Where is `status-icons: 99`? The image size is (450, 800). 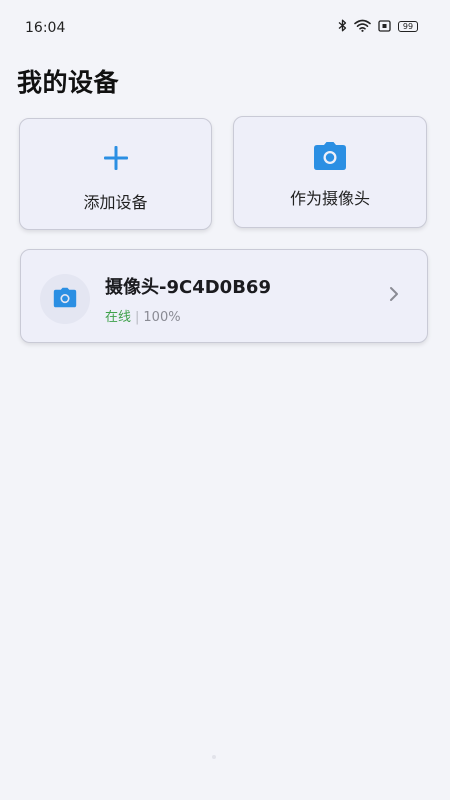 status-icons: 99 is located at coordinates (378, 26).